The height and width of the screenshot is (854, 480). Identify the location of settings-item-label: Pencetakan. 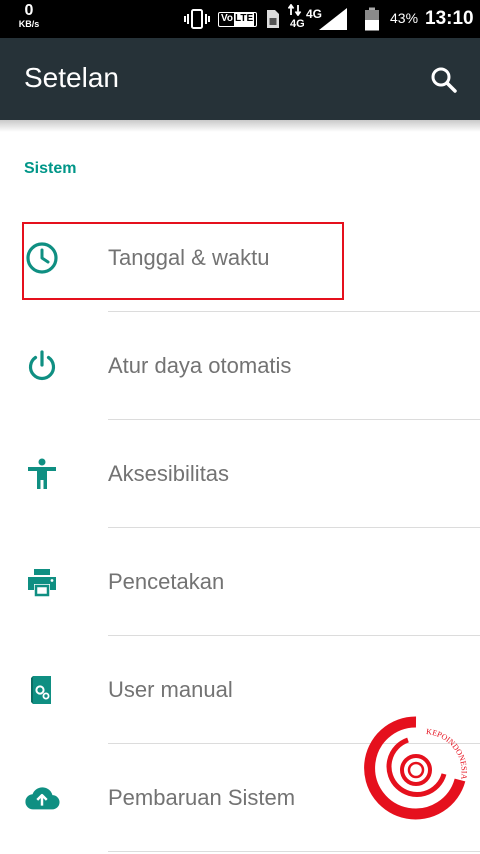
(166, 581).